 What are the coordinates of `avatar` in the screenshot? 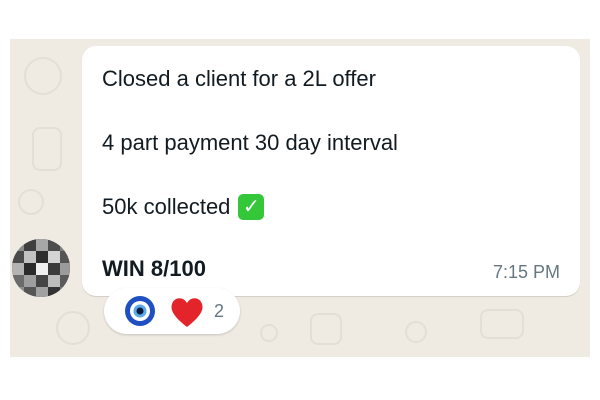 It's located at (41, 268).